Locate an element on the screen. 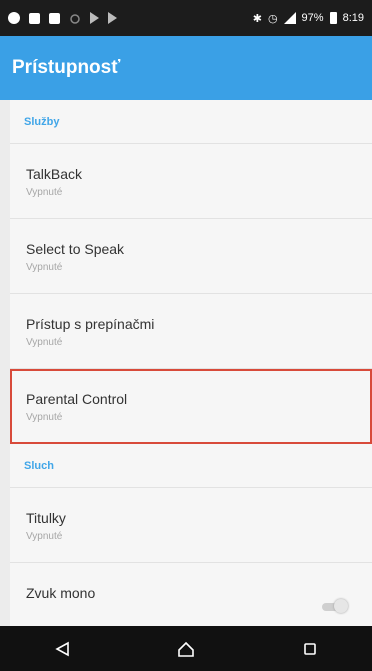  item-title: Titulky is located at coordinates (46, 518).